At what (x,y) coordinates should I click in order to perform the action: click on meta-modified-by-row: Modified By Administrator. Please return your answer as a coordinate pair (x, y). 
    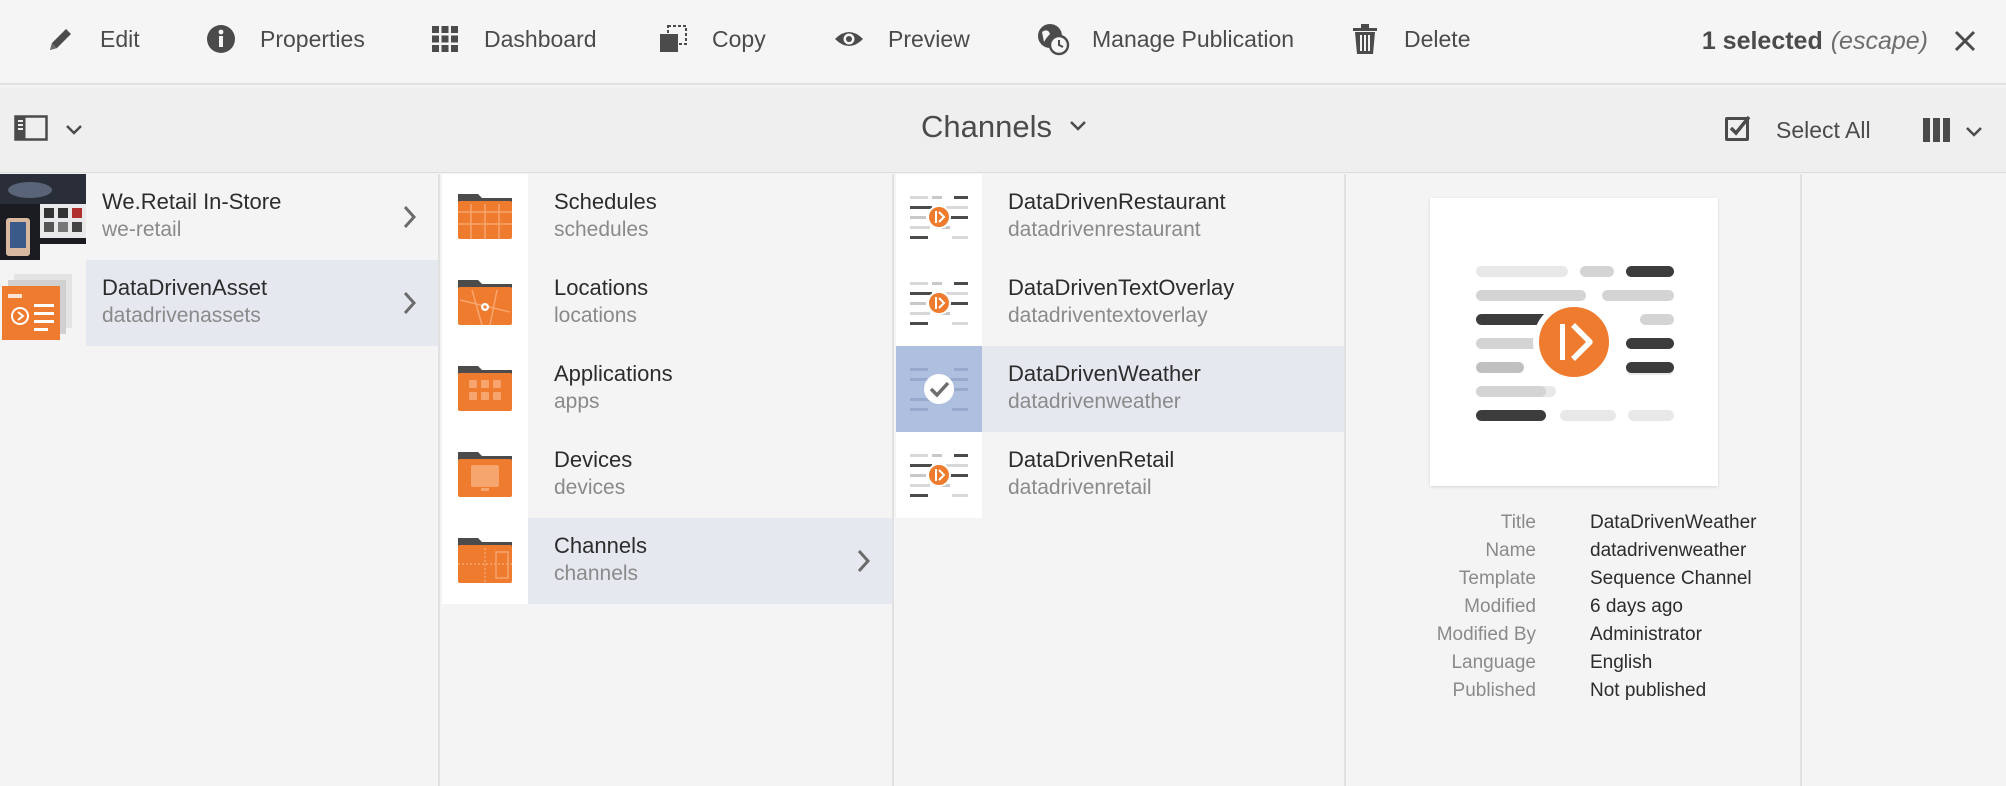
    Looking at the image, I should click on (1575, 638).